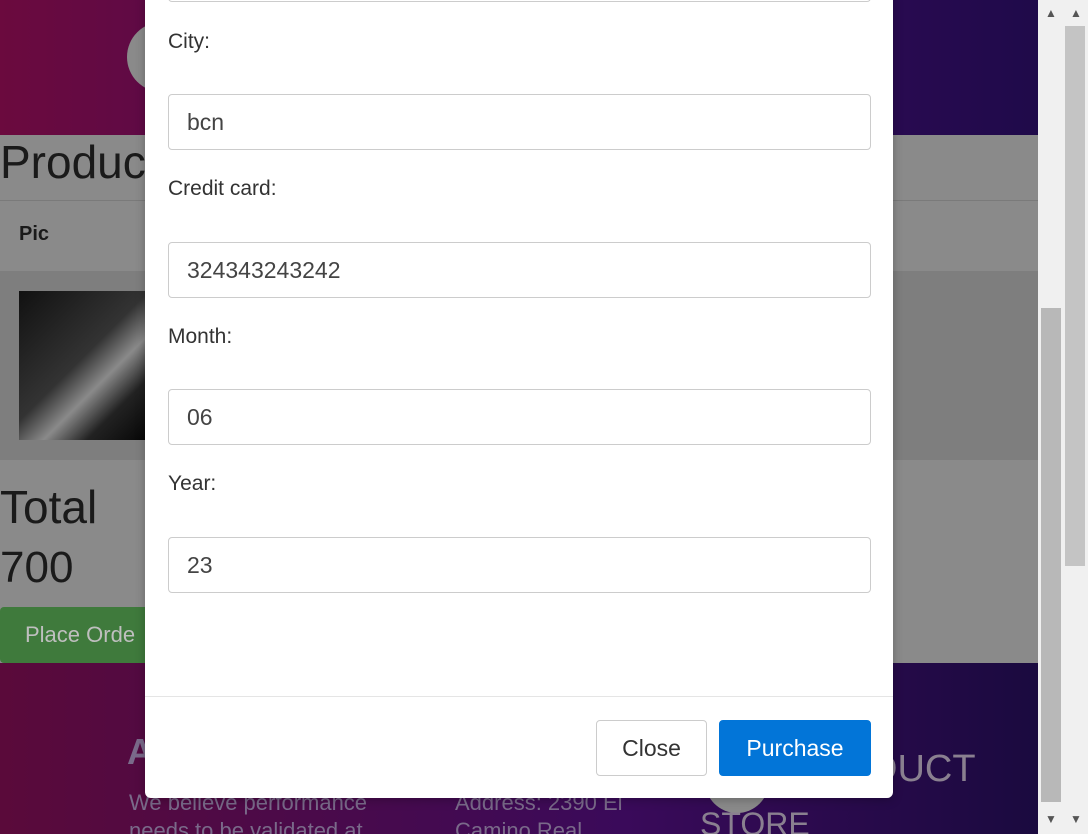 The image size is (1088, 834). What do you see at coordinates (34, 234) in the screenshot?
I see `table-header-pic: Pic` at bounding box center [34, 234].